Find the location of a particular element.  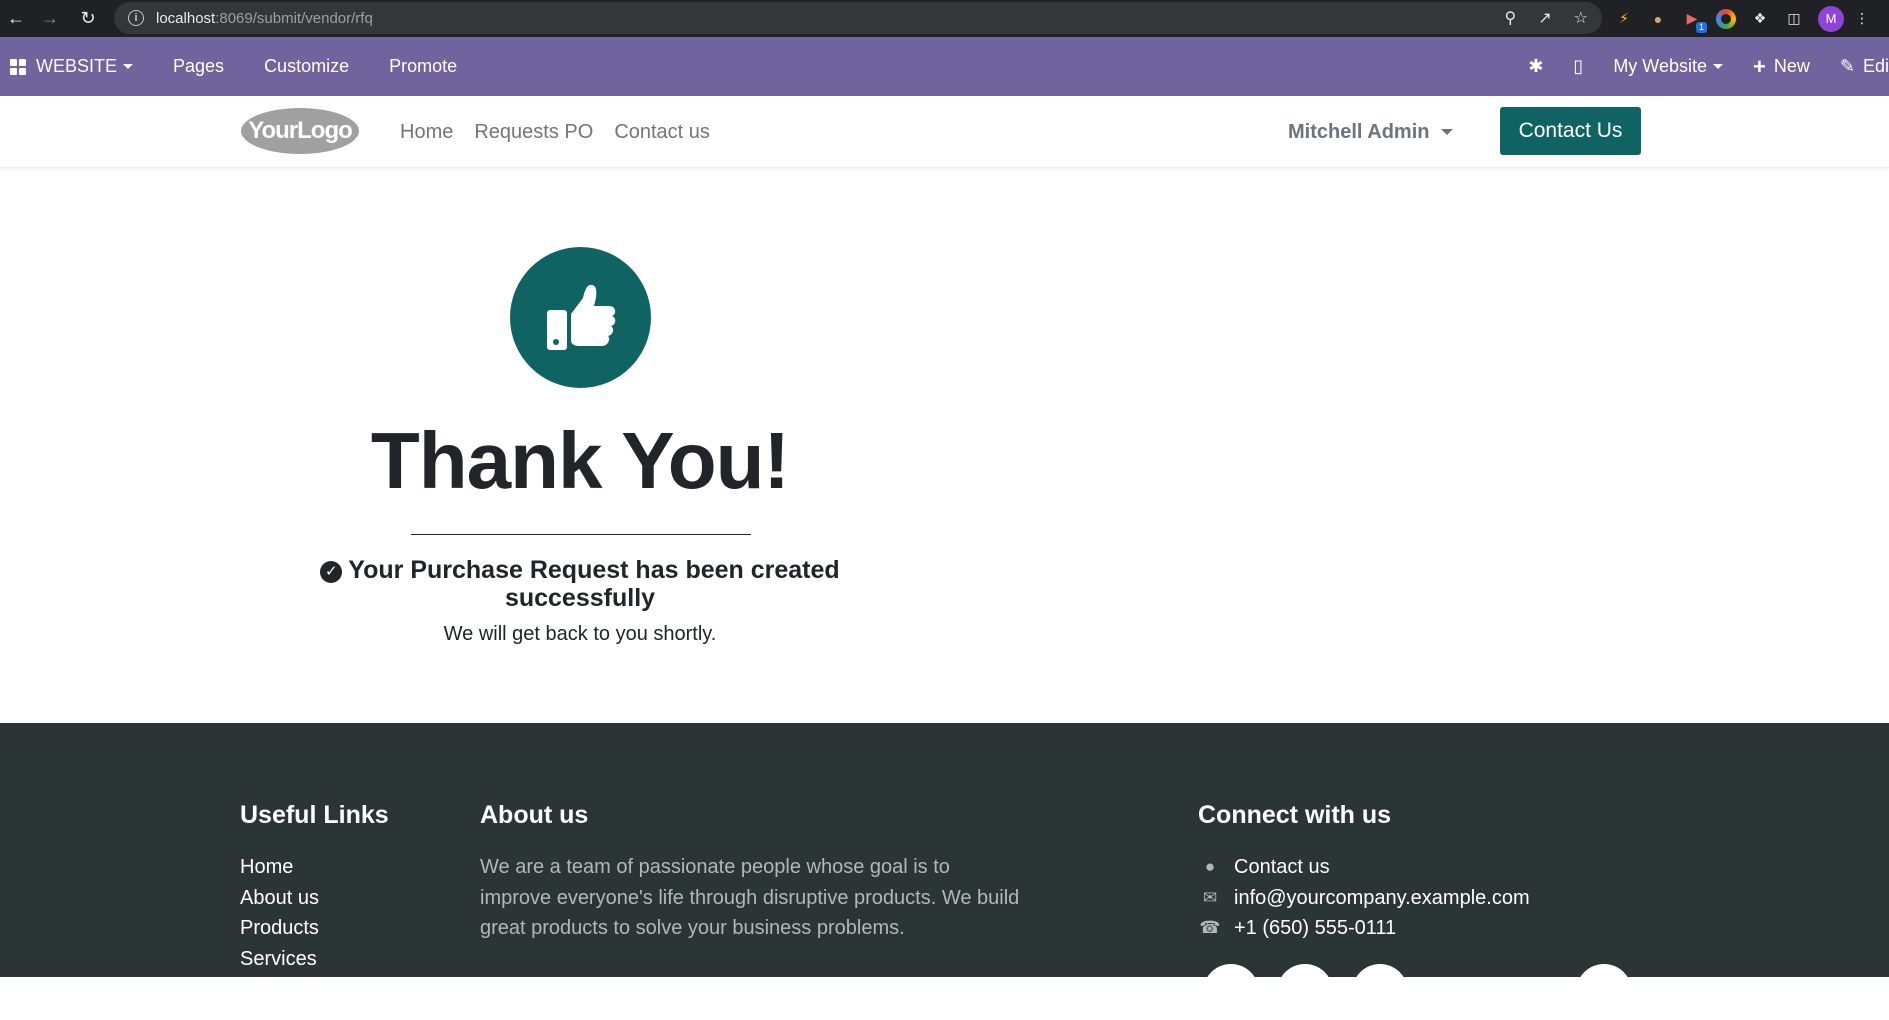

nav-contact-us: Contact us is located at coordinates (662, 132).